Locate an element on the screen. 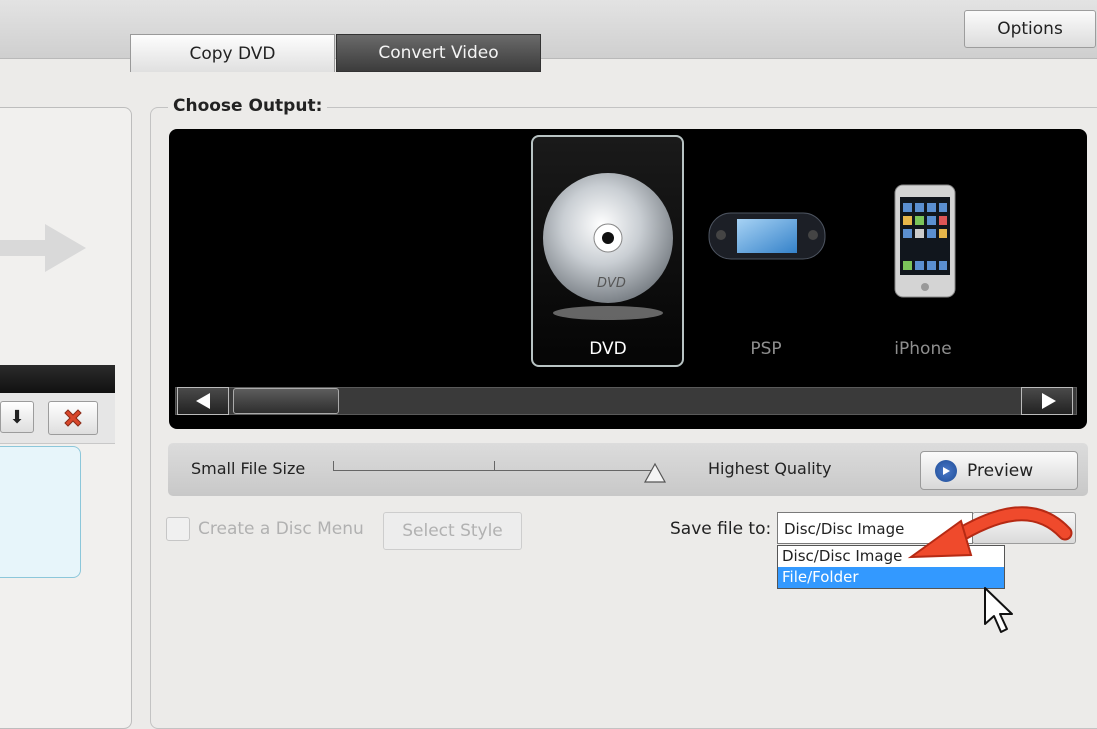 Image resolution: width=1097 pixels, height=729 pixels. preview-label: Preview is located at coordinates (1000, 470).